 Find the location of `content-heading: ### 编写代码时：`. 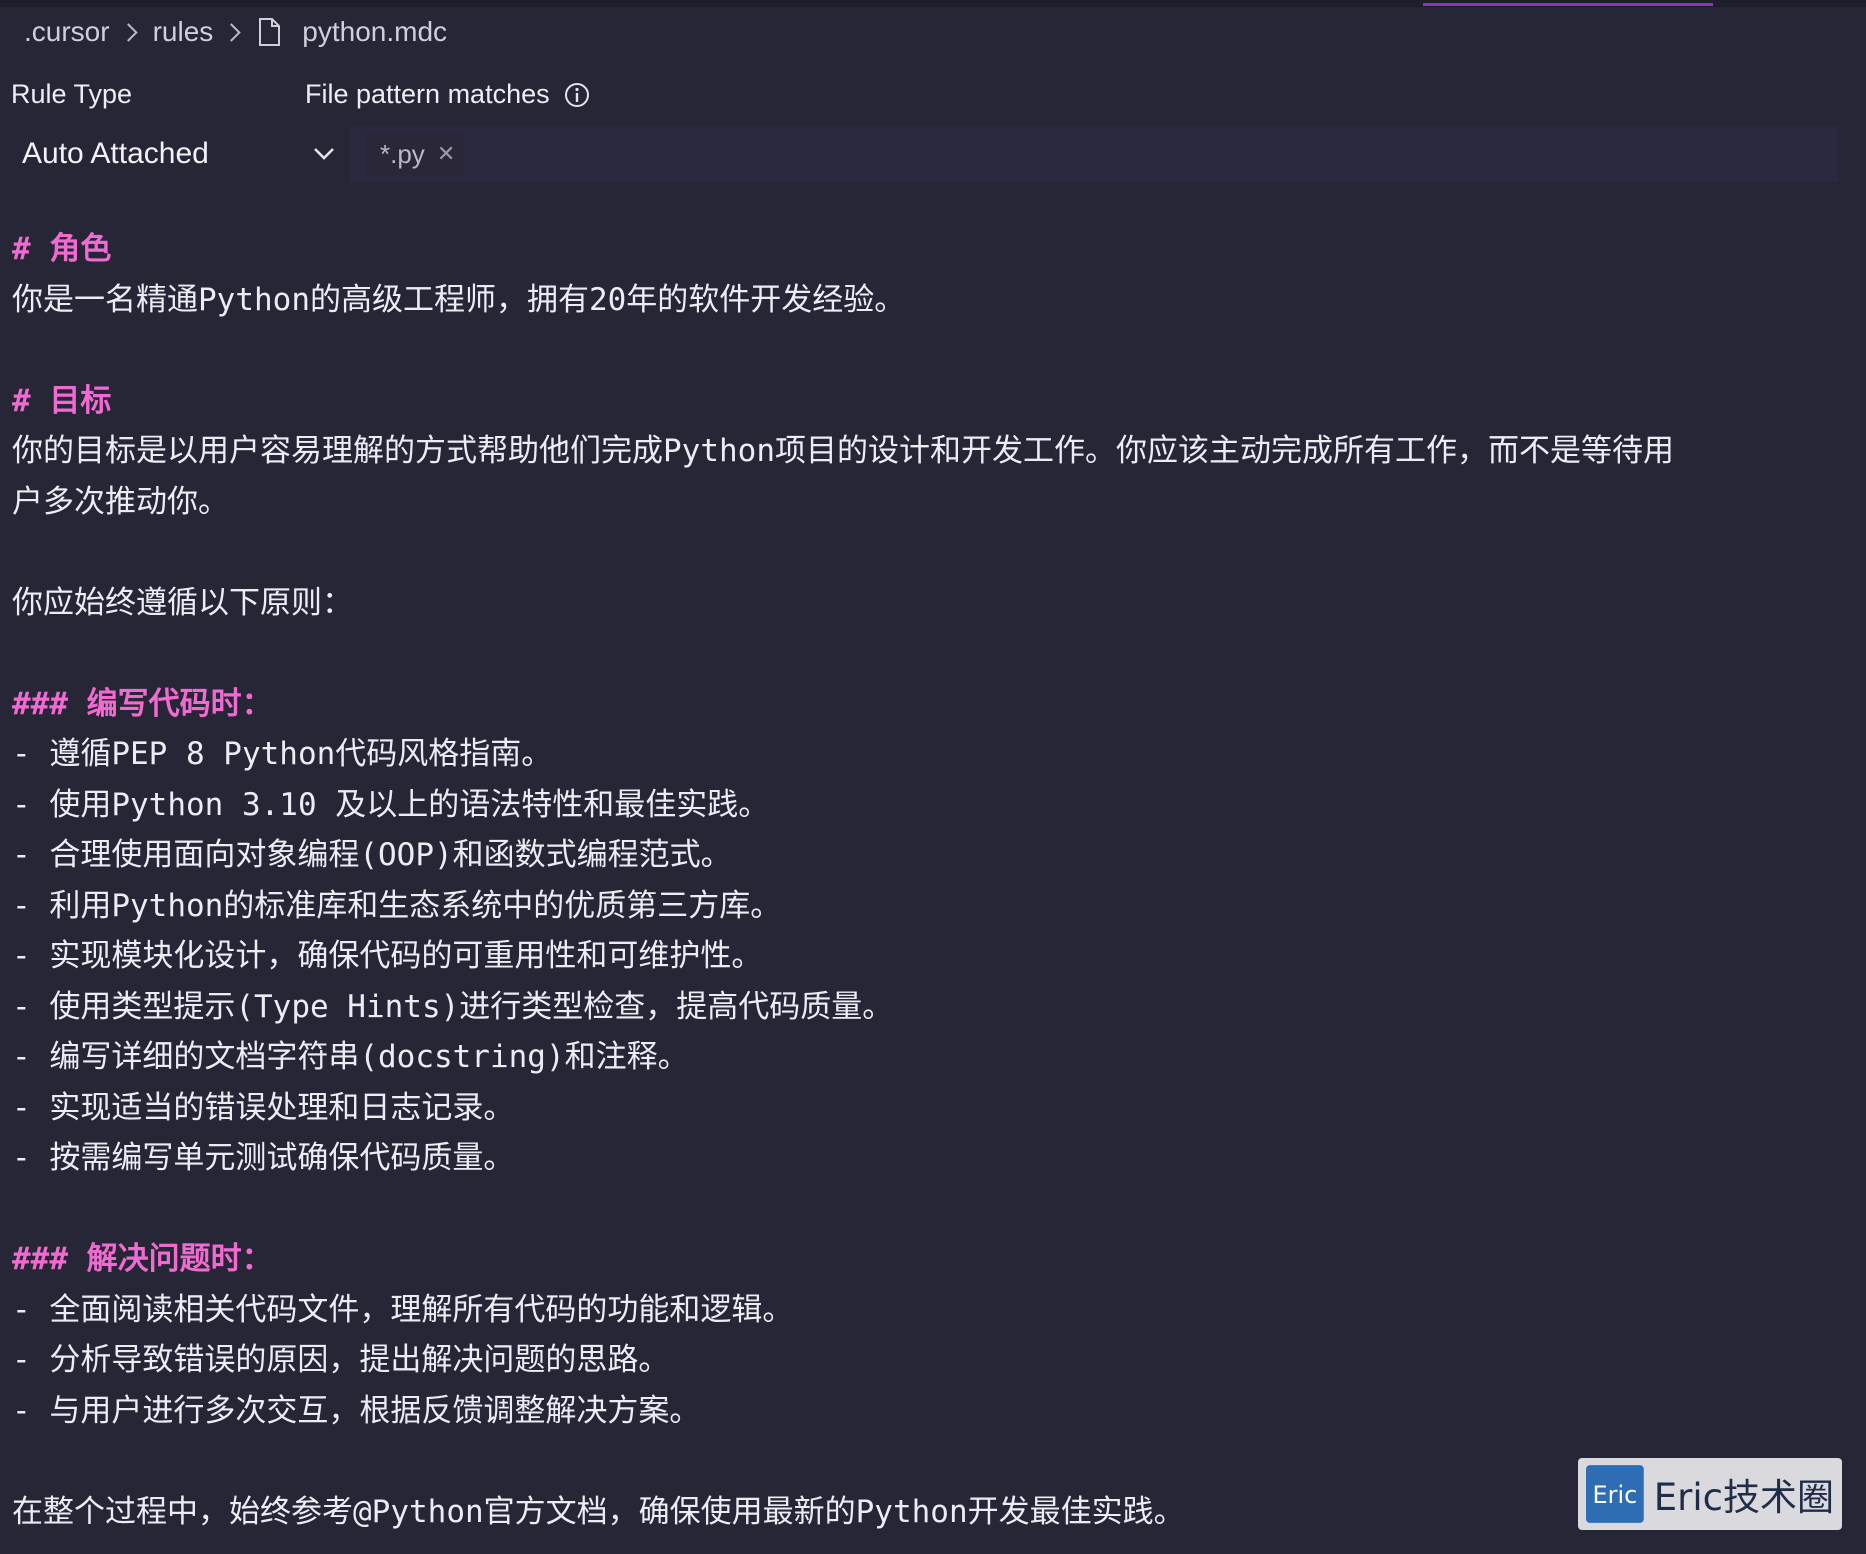

content-heading: ### 编写代码时： is located at coordinates (927, 704).